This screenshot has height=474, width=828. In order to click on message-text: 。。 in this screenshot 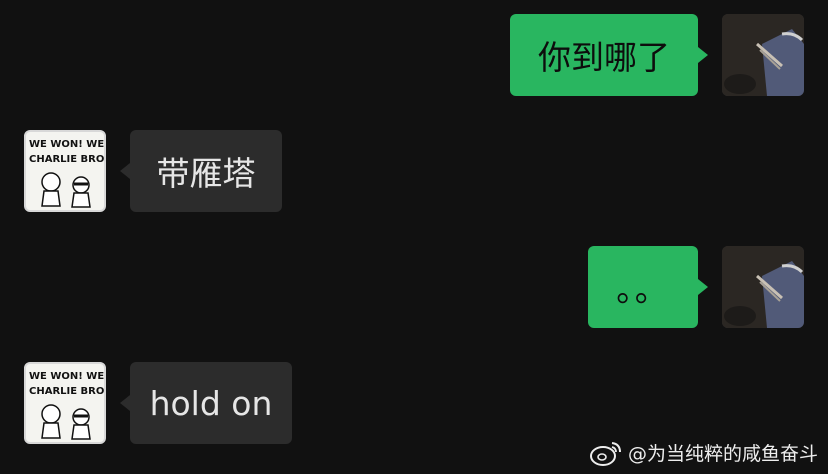, I will do `click(643, 289)`.